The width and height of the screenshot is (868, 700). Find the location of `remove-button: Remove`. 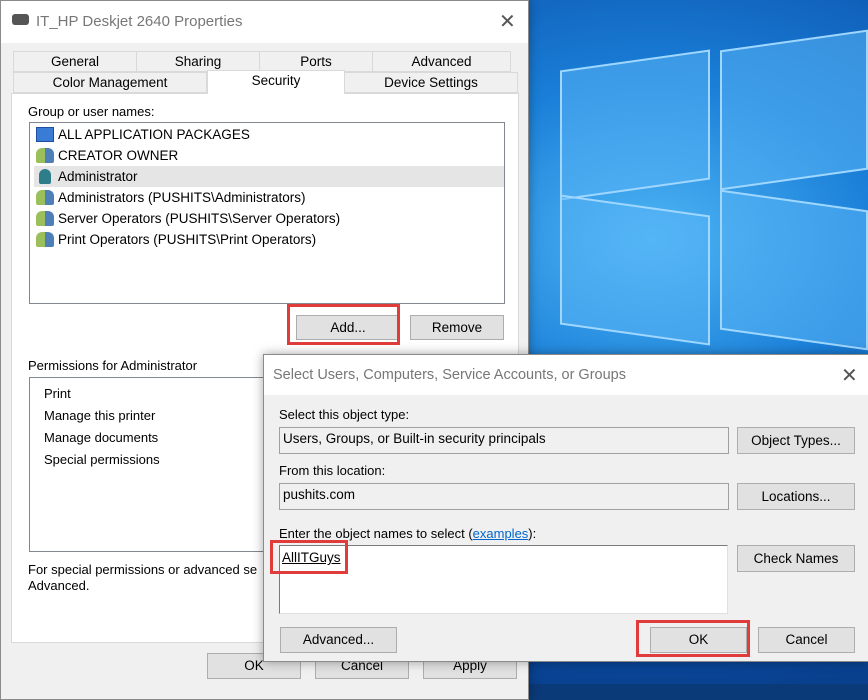

remove-button: Remove is located at coordinates (457, 327).